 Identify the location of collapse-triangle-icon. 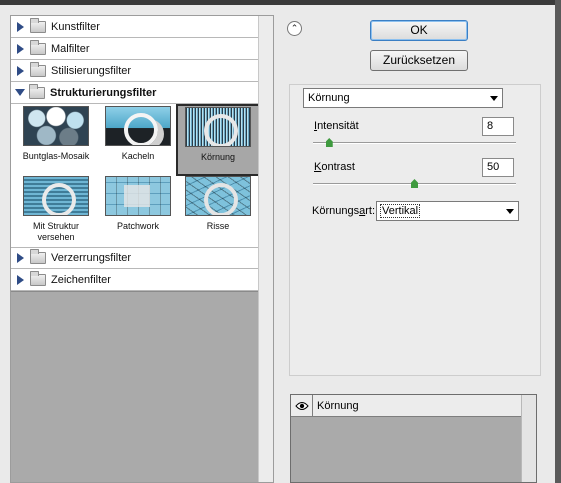
(20, 92).